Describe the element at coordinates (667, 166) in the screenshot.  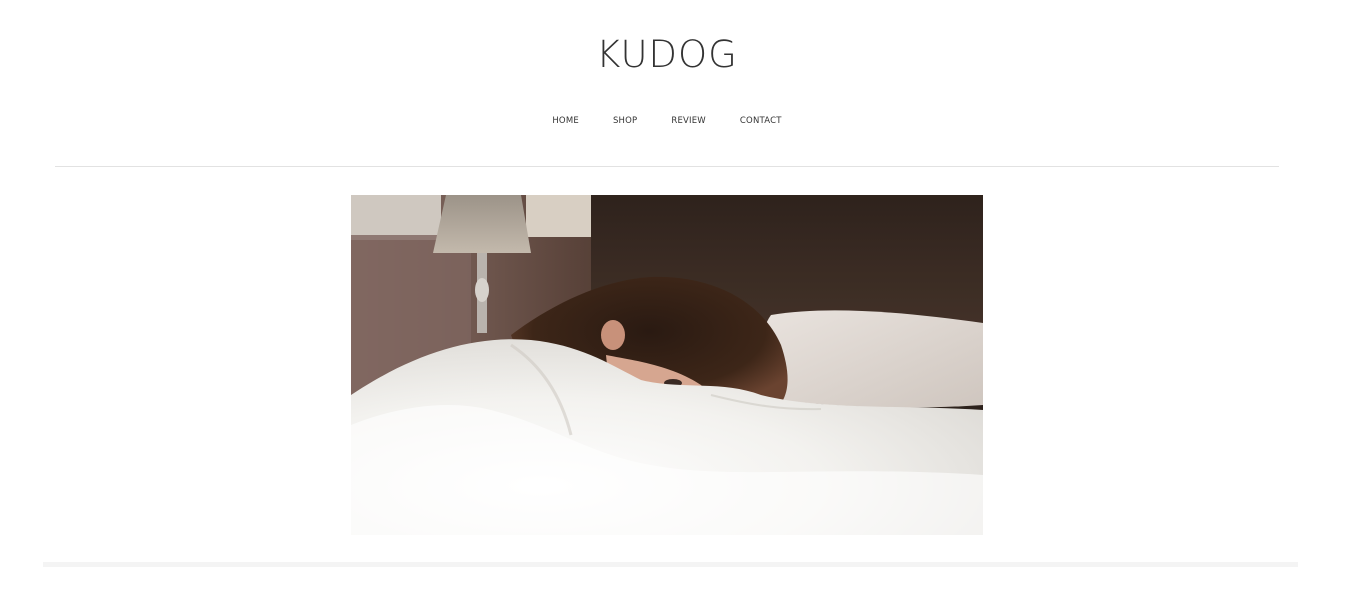
I see `header-divider` at that location.